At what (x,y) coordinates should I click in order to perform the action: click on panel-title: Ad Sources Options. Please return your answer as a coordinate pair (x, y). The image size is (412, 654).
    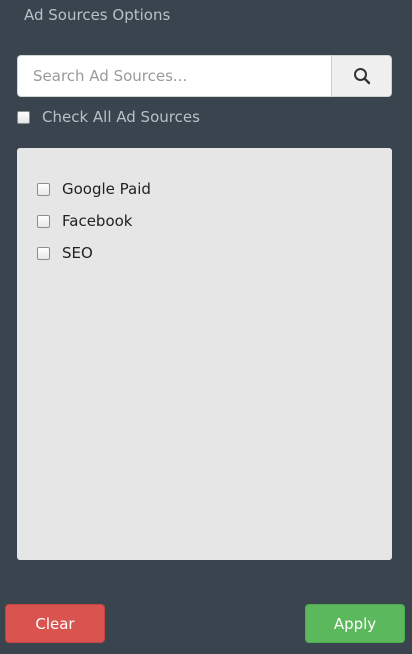
    Looking at the image, I should click on (97, 15).